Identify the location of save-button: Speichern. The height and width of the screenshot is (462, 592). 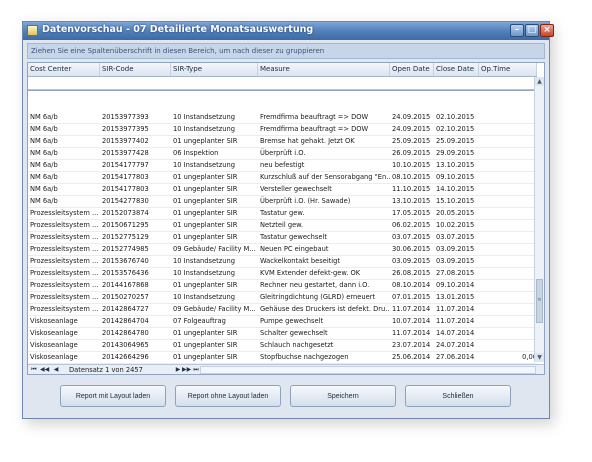
(343, 396).